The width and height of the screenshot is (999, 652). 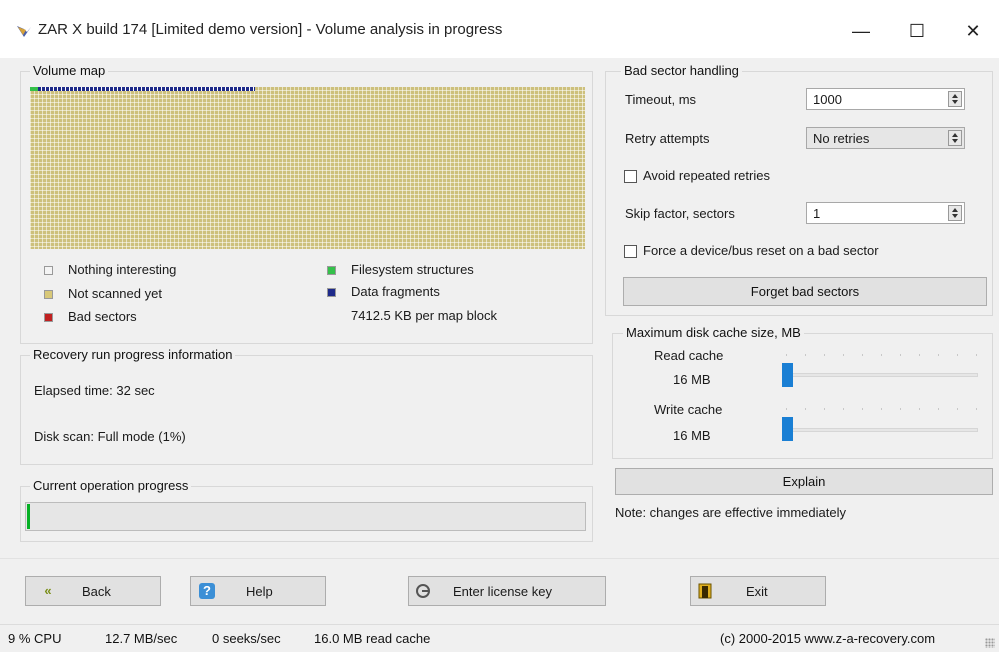 What do you see at coordinates (630, 176) in the screenshot?
I see `avoid-retries-checkbox` at bounding box center [630, 176].